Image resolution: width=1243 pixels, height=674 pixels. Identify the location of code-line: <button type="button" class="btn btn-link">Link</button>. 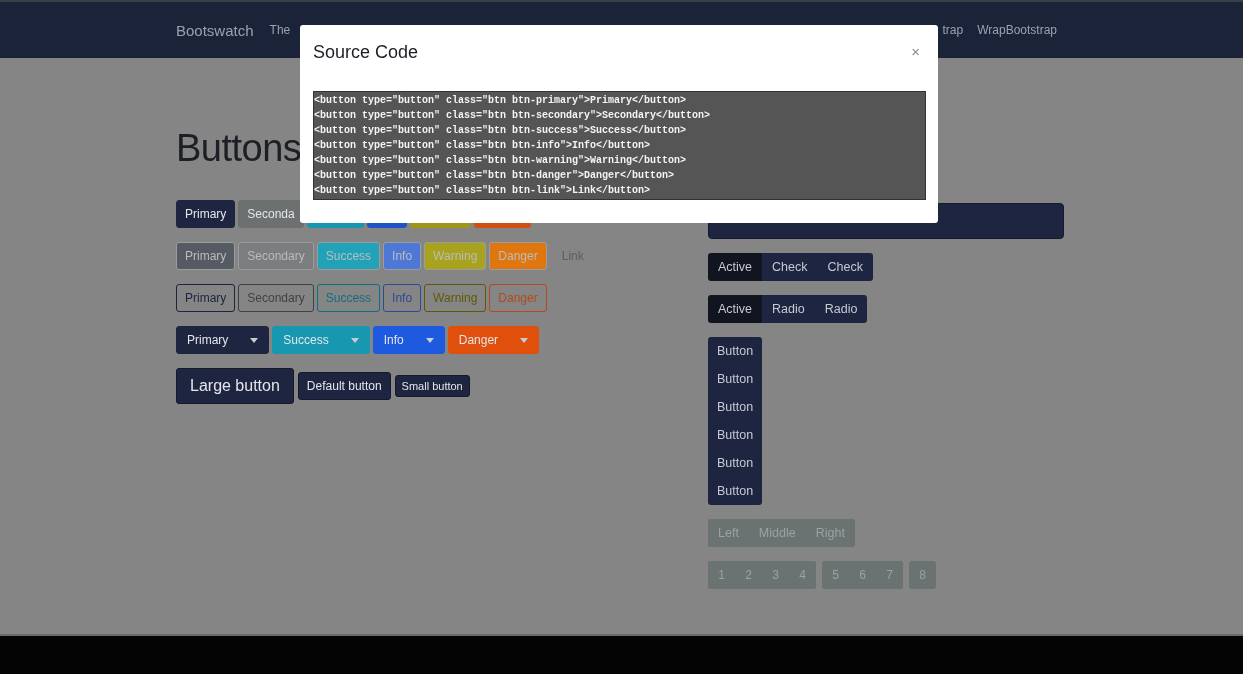
(483, 191).